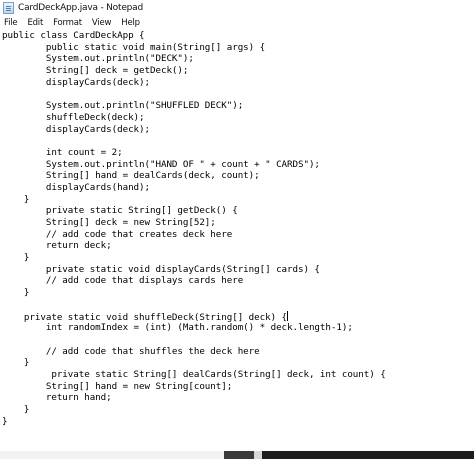  Describe the element at coordinates (288, 315) in the screenshot. I see `text-caret` at that location.